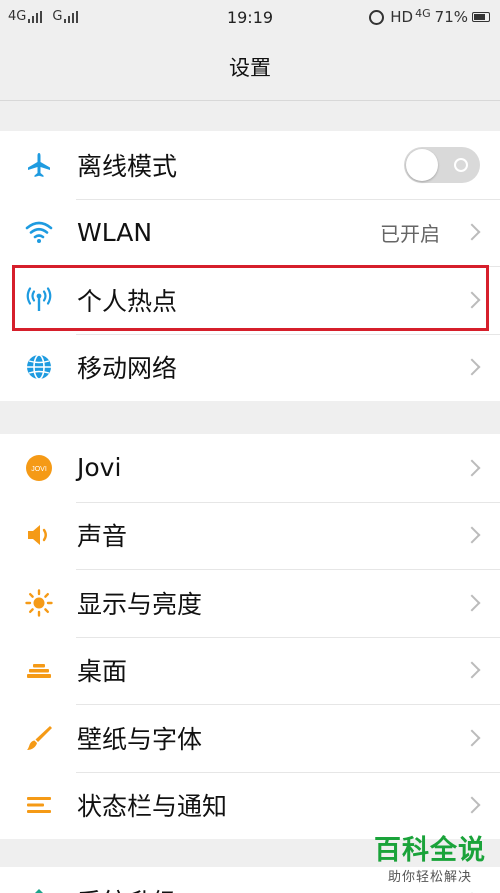 Image resolution: width=500 pixels, height=893 pixels. I want to click on setting-label: Jovi, so click(99, 468).